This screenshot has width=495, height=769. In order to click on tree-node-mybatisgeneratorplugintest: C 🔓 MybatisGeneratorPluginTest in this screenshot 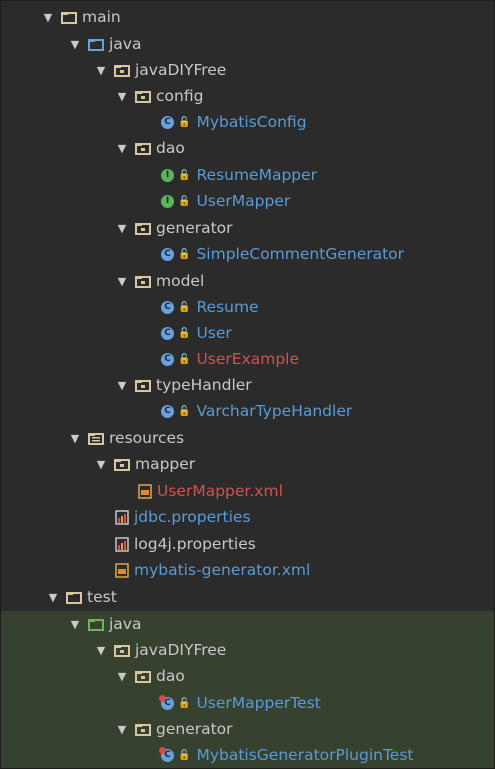, I will do `click(247, 755)`.